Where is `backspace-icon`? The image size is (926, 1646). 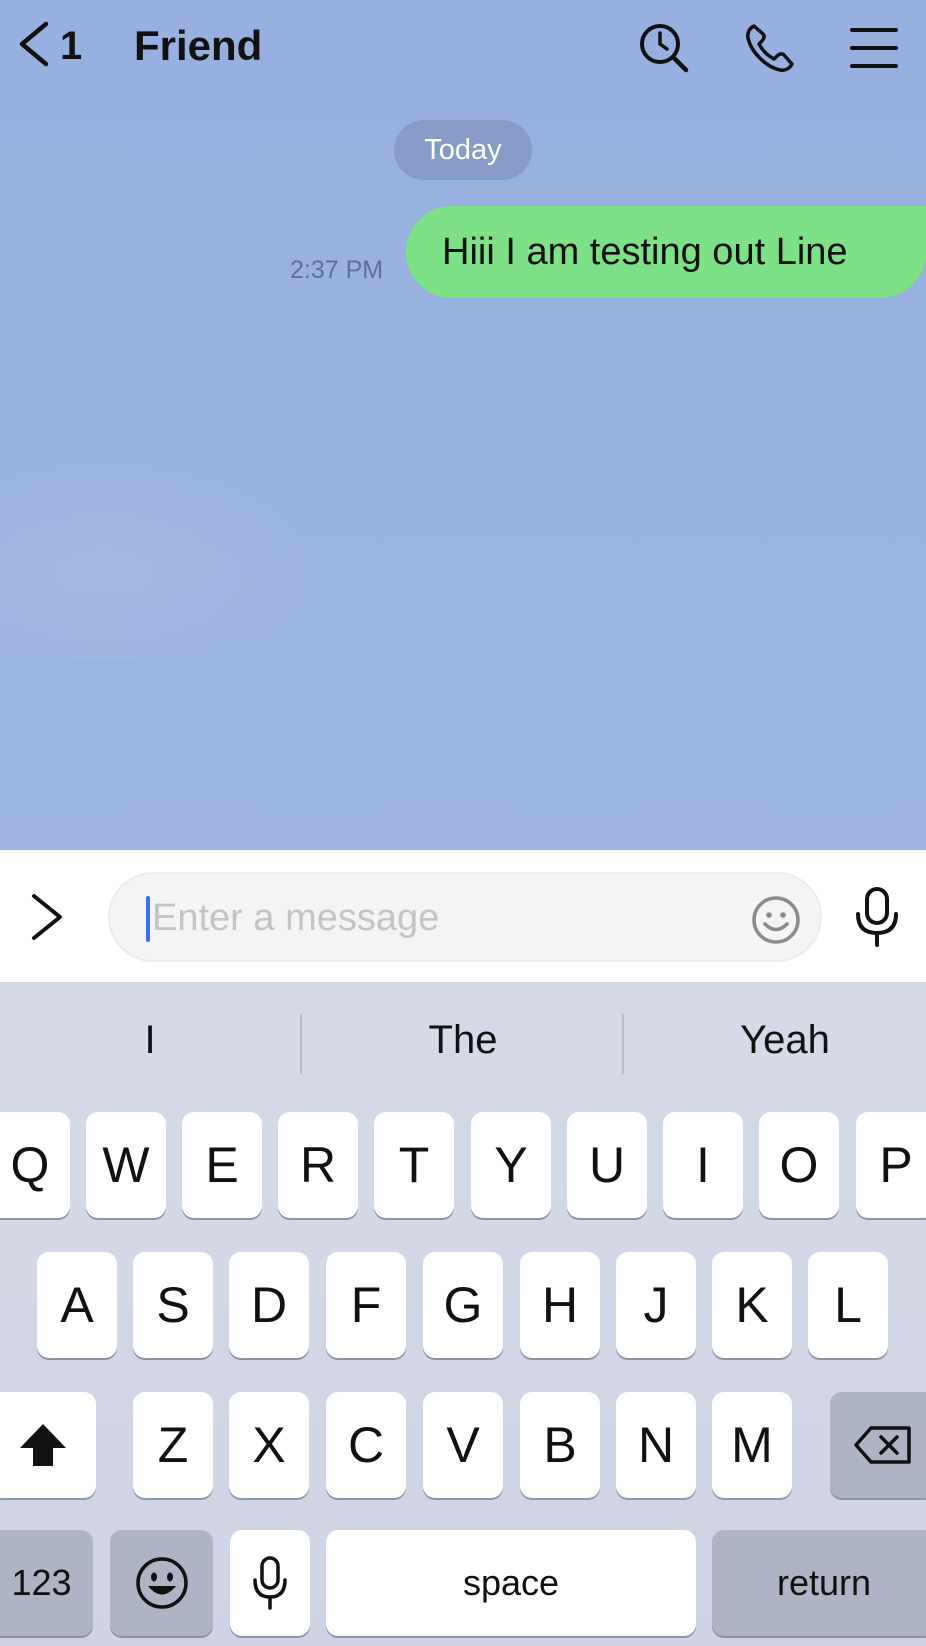
backspace-icon is located at coordinates (882, 1445).